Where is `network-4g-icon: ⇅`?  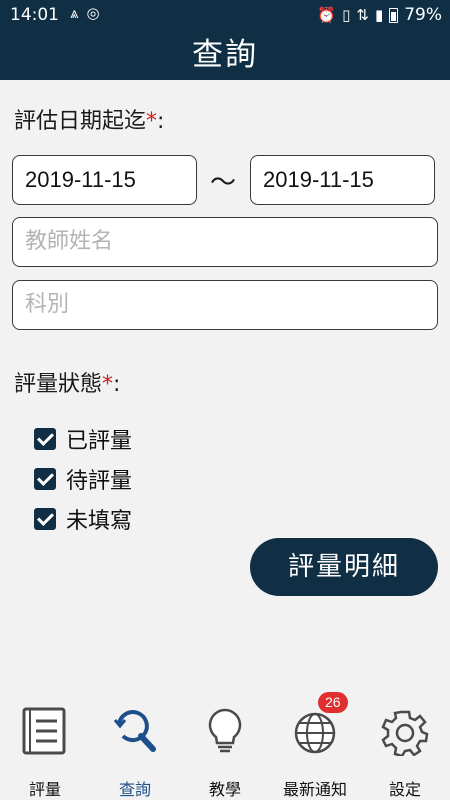 network-4g-icon: ⇅ is located at coordinates (362, 15).